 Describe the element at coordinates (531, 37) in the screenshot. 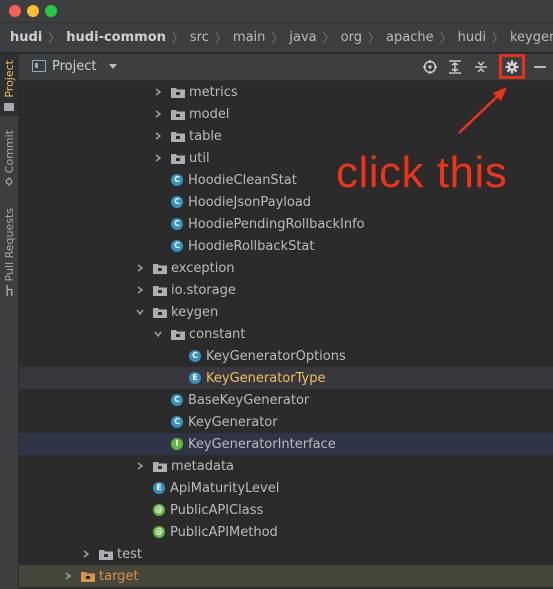

I see `breadcrumb-item-keygen: keygen` at that location.